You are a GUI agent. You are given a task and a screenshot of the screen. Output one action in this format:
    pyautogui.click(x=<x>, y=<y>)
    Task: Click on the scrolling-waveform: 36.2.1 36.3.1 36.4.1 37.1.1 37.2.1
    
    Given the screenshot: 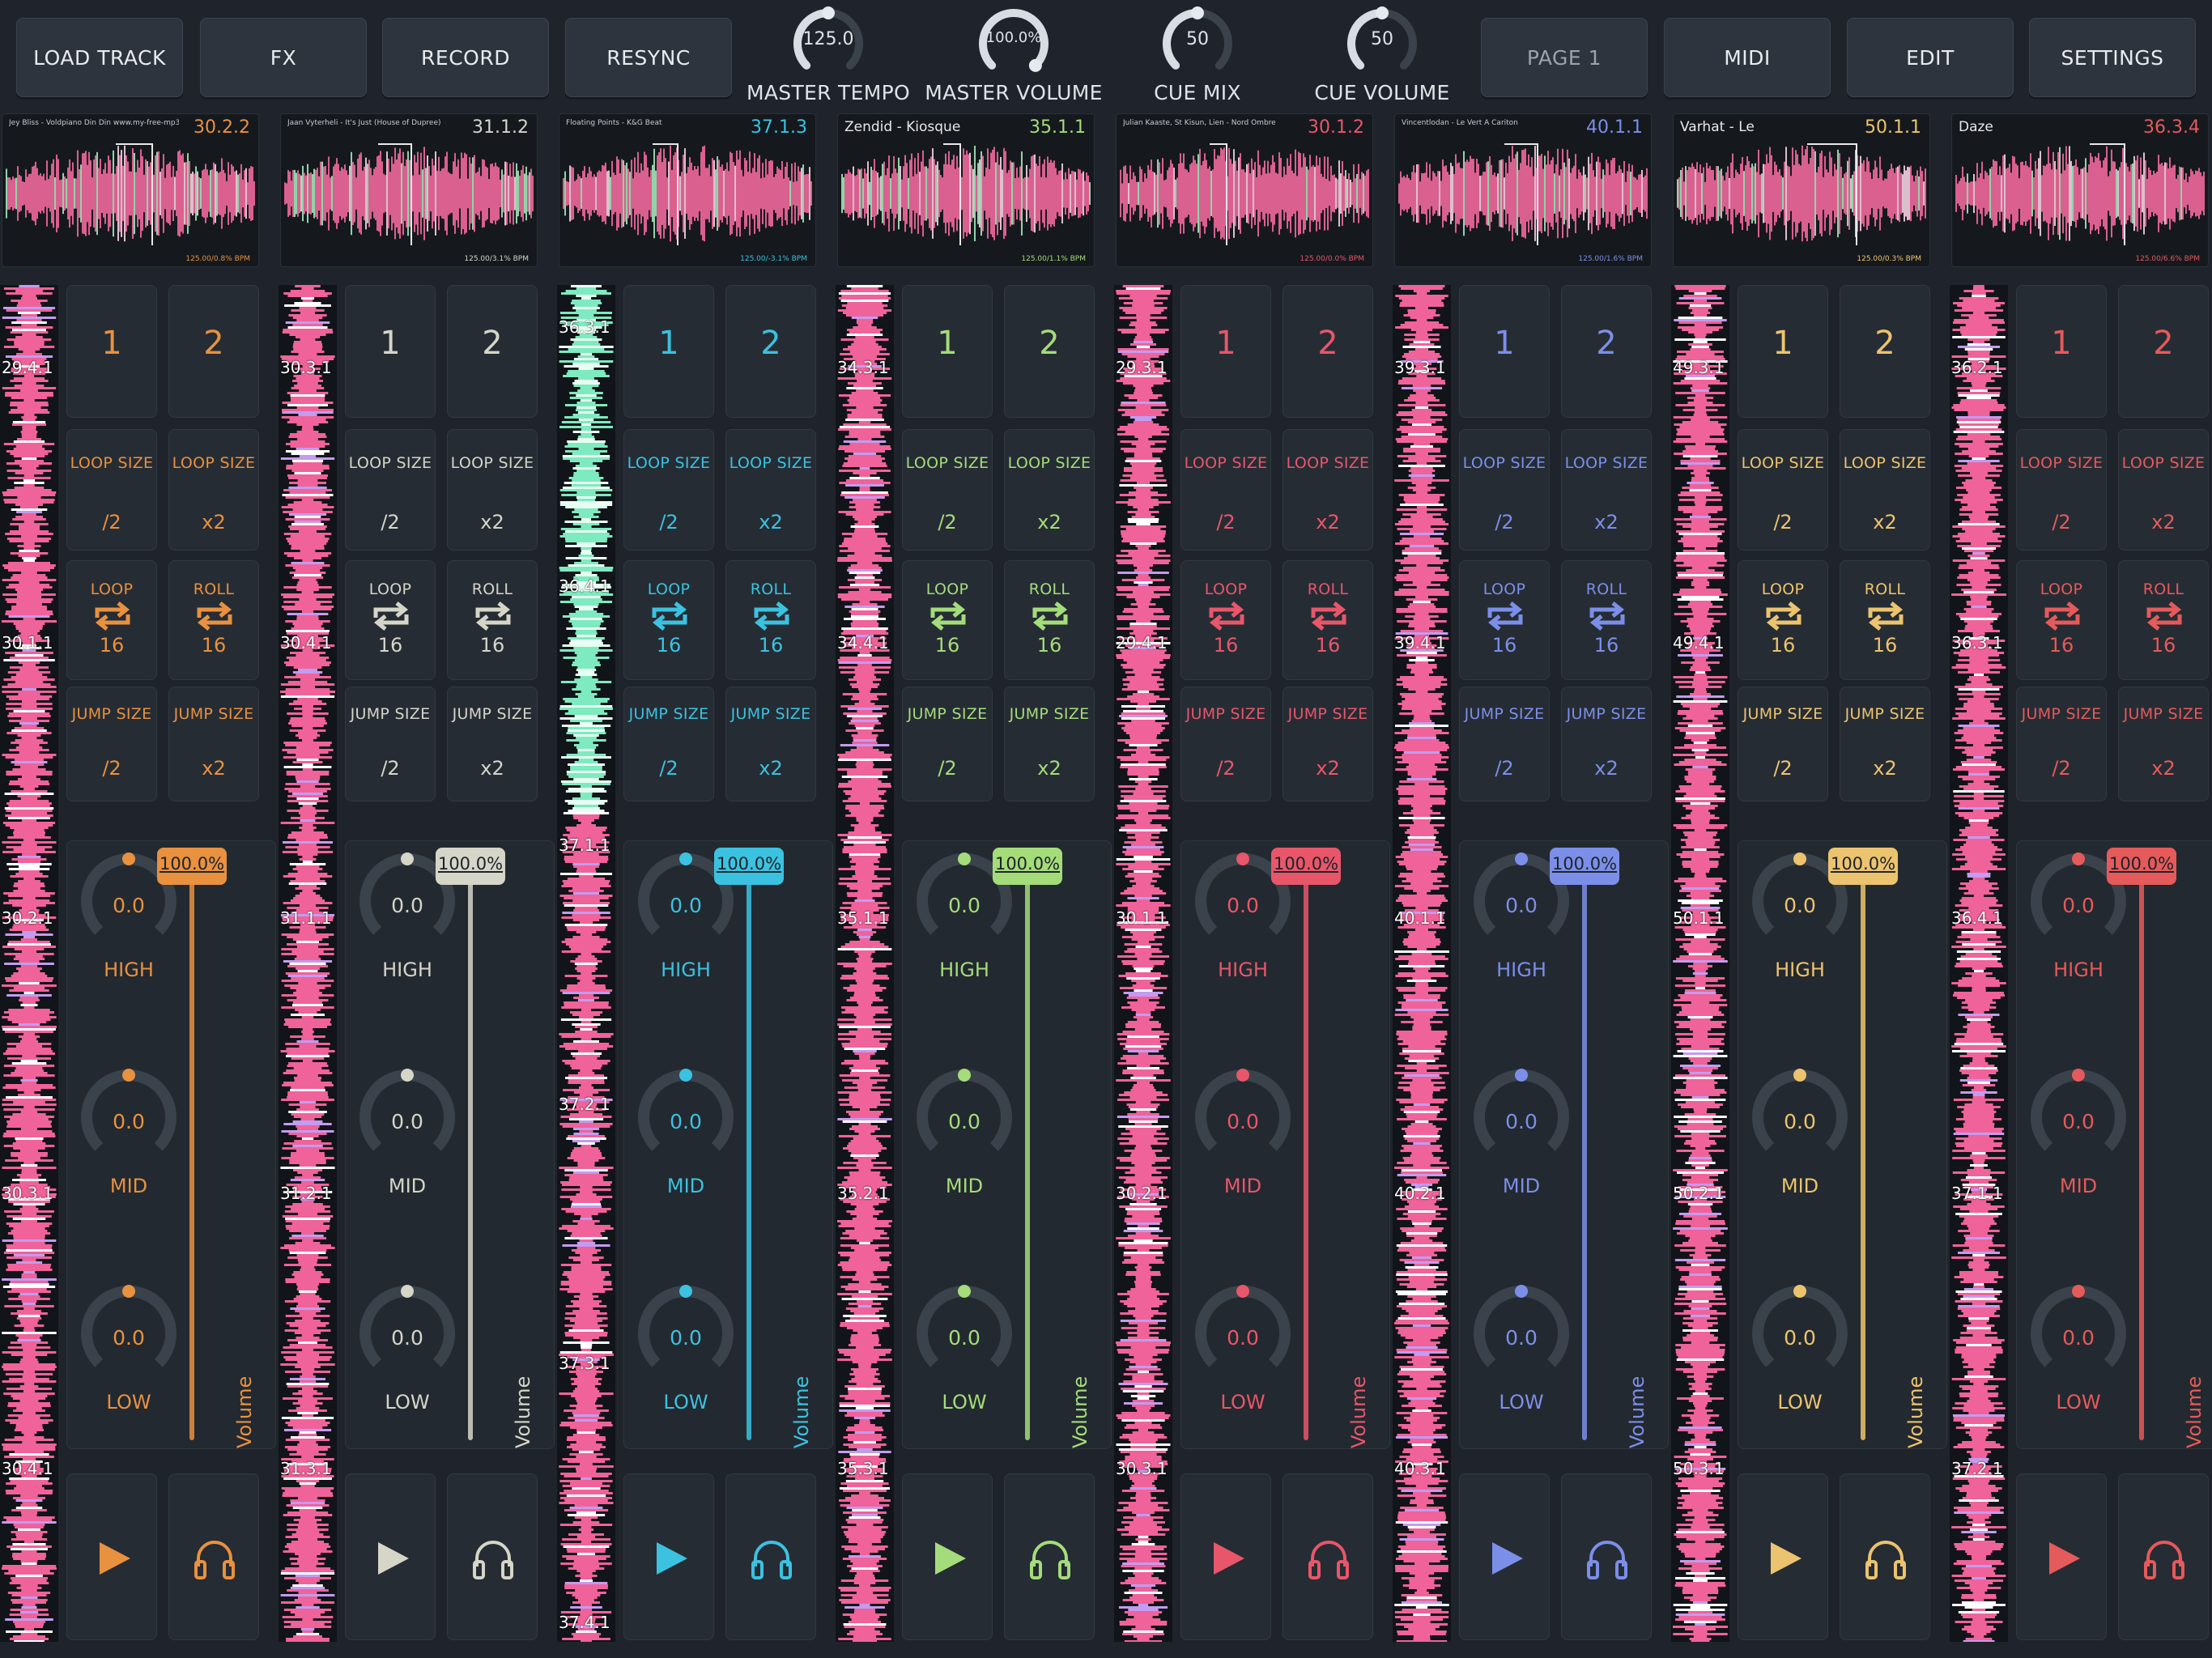 What is the action you would take?
    pyautogui.click(x=1979, y=963)
    